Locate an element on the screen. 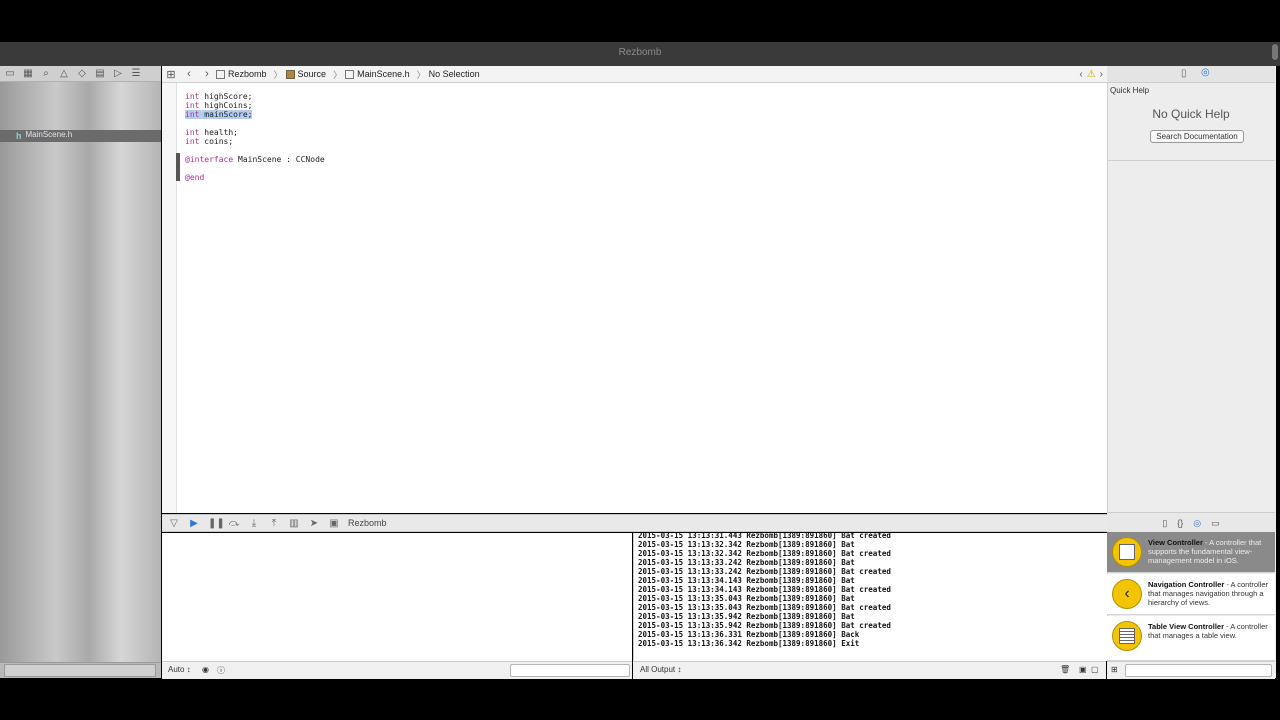 Image resolution: width=1280 pixels, height=720 pixels. split-view-right-icon: ▢ is located at coordinates (1095, 669).